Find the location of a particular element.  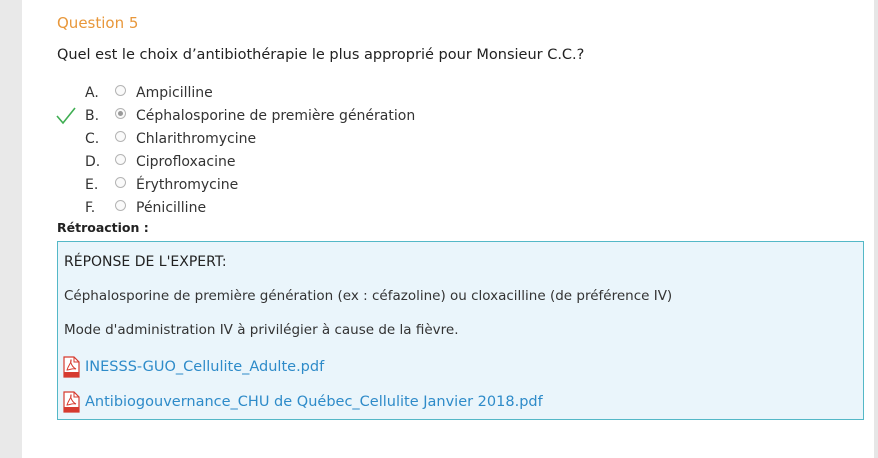

feedback-heading: RÉPONSE DE L'EXPERT: is located at coordinates (145, 262).